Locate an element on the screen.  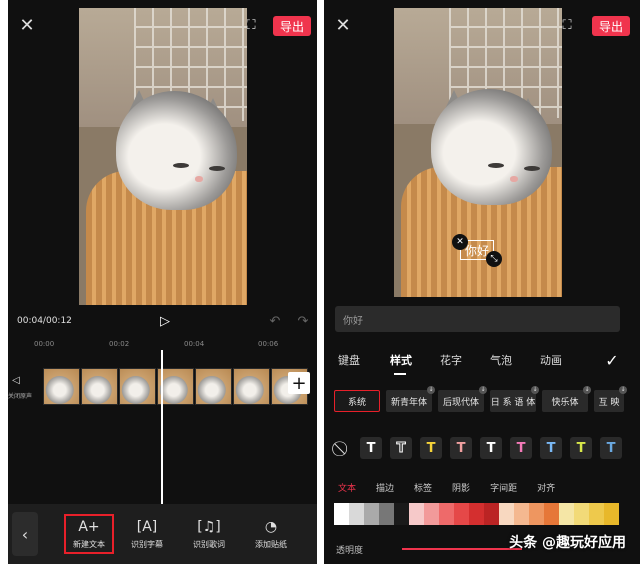
redo-icon: ↷ is located at coordinates (303, 321).